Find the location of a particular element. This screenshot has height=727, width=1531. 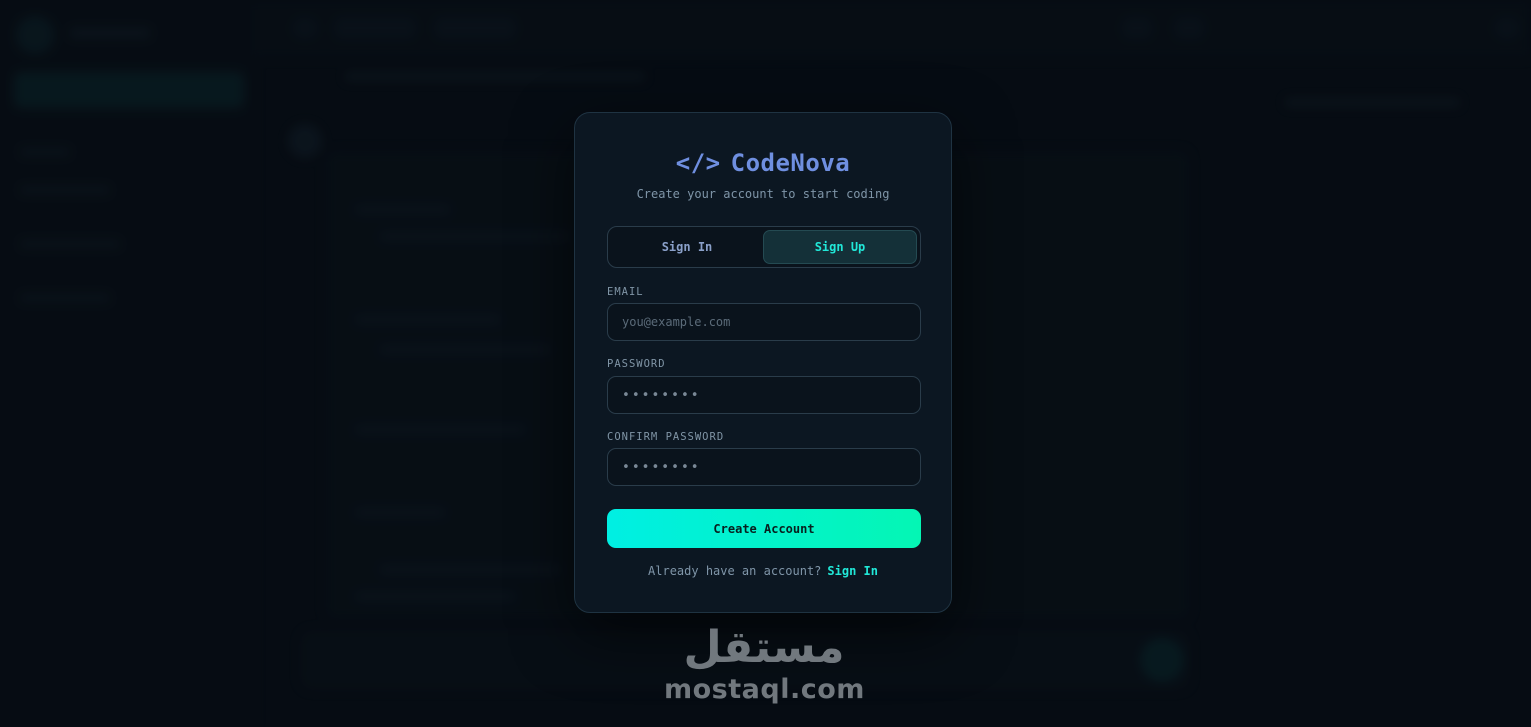

mostaql-watermark: مستقل mostaql.com is located at coordinates (764, 664).